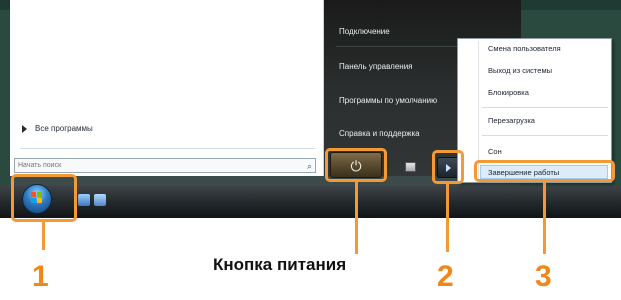  Describe the element at coordinates (84, 200) in the screenshot. I see `quick-launch-desktop-icon` at that location.